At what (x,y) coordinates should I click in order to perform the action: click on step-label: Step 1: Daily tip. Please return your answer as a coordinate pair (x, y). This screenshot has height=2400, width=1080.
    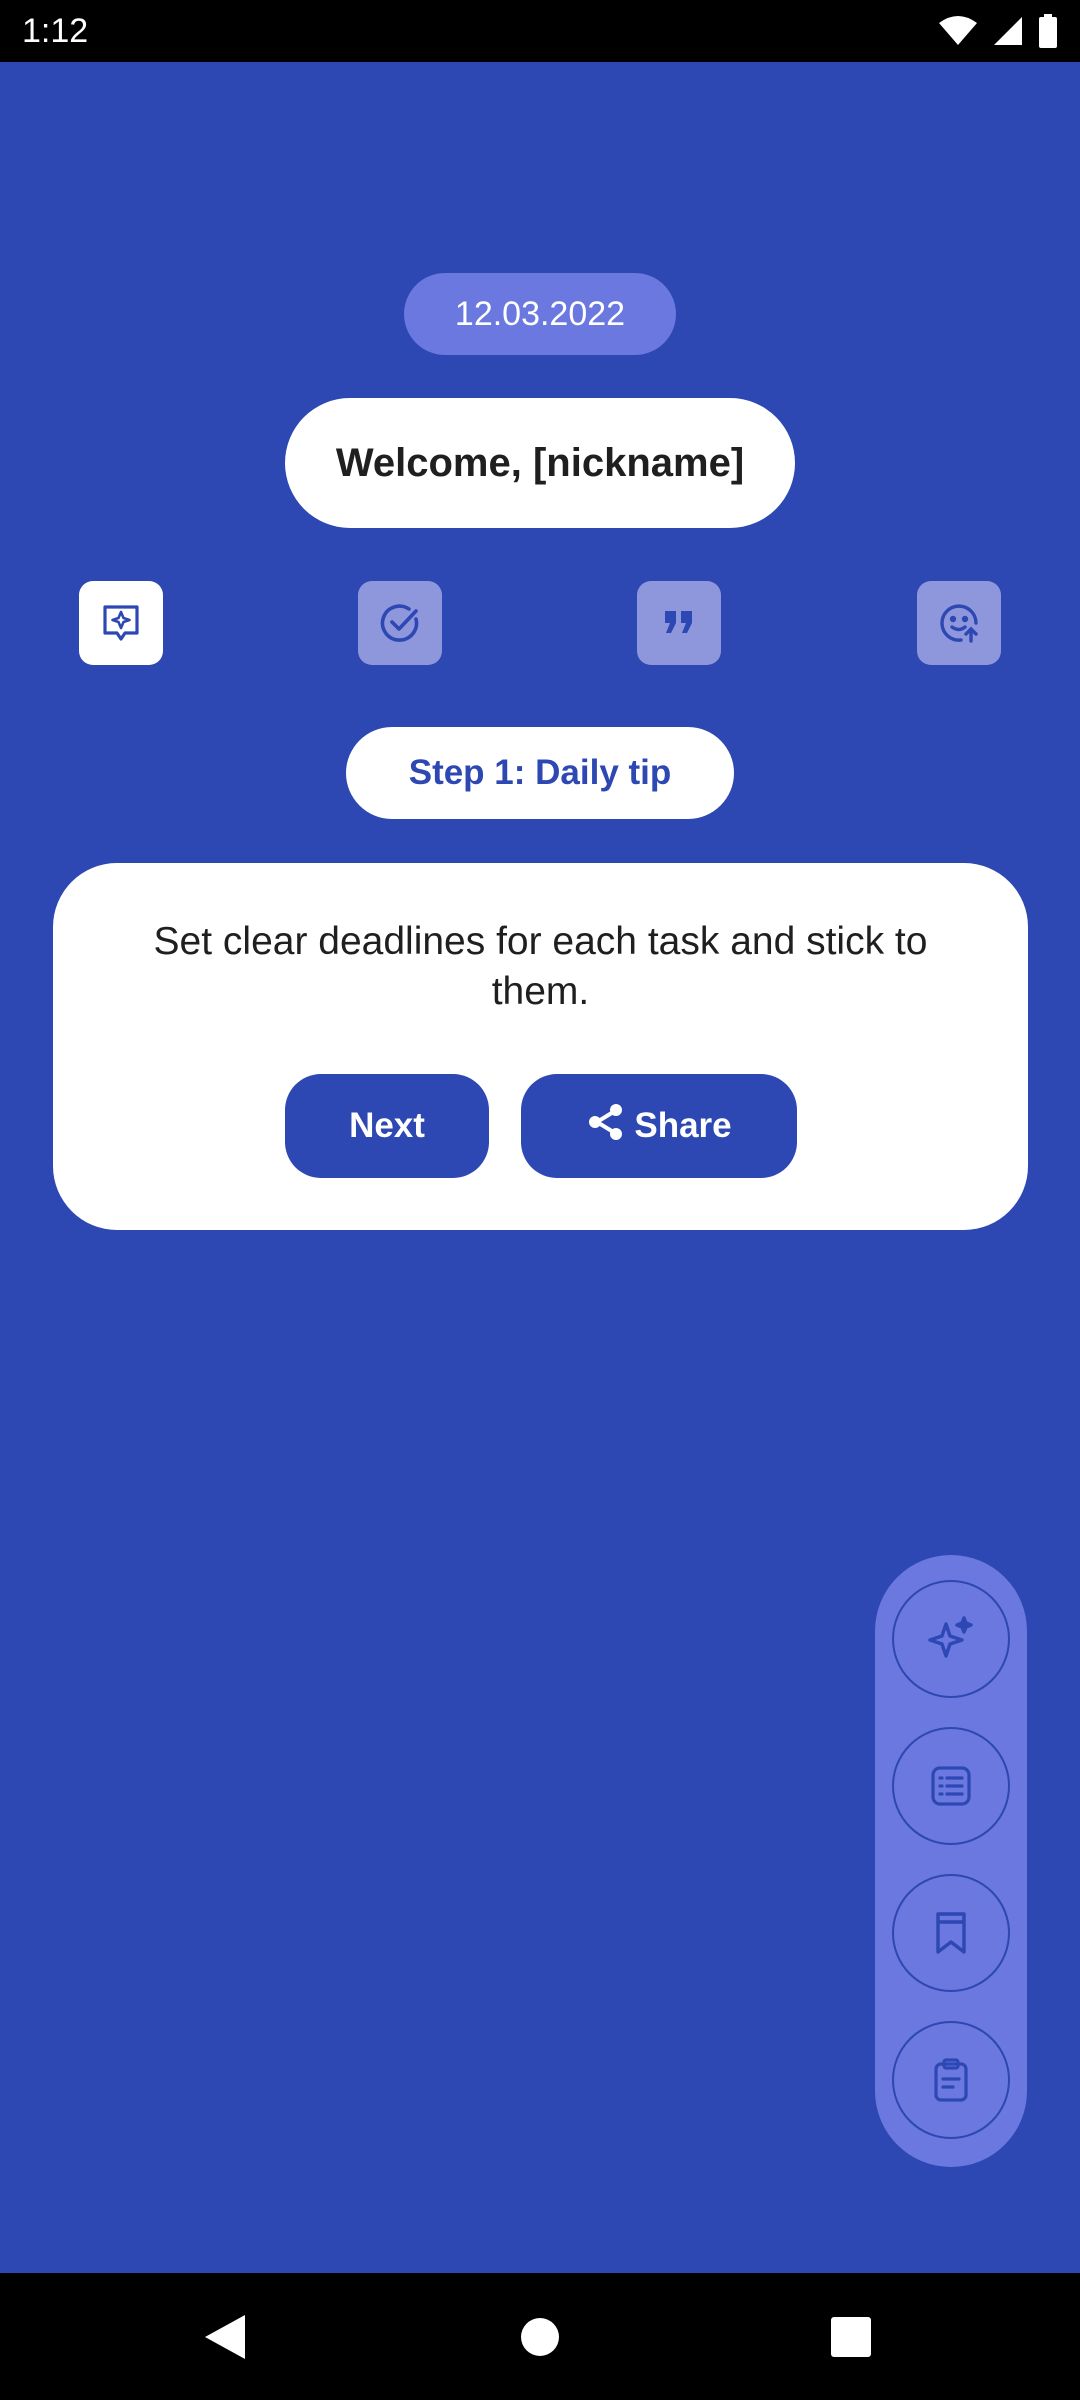
    Looking at the image, I should click on (540, 773).